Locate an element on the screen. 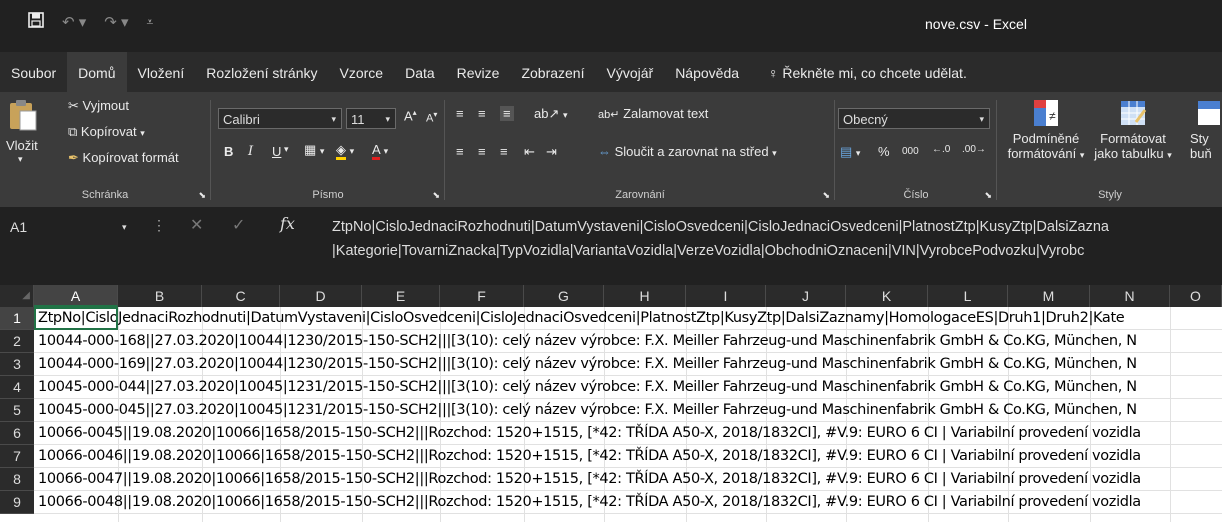 The height and width of the screenshot is (522, 1222). row-header: 5 is located at coordinates (17, 410).